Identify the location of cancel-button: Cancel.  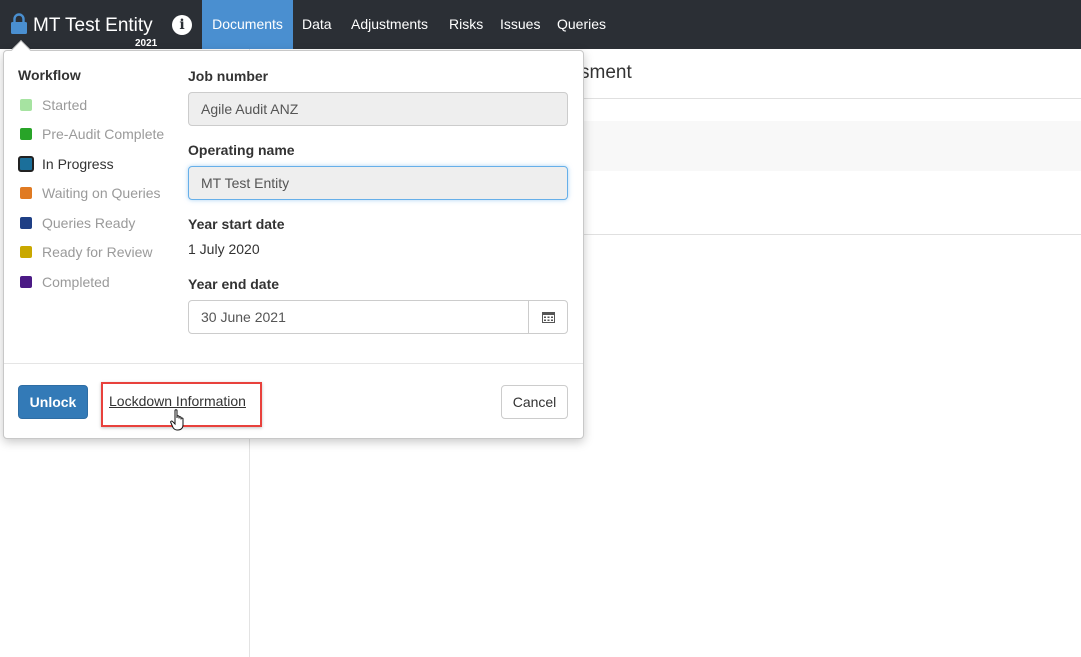
(534, 402).